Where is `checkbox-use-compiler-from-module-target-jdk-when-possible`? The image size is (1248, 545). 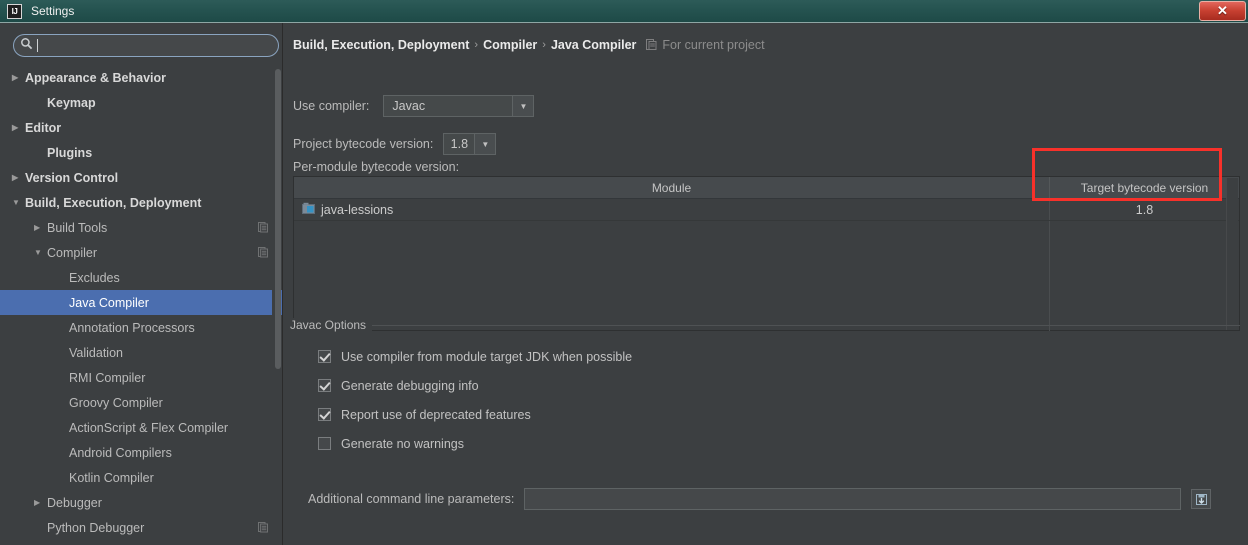 checkbox-use-compiler-from-module-target-jdk-when-possible is located at coordinates (324, 356).